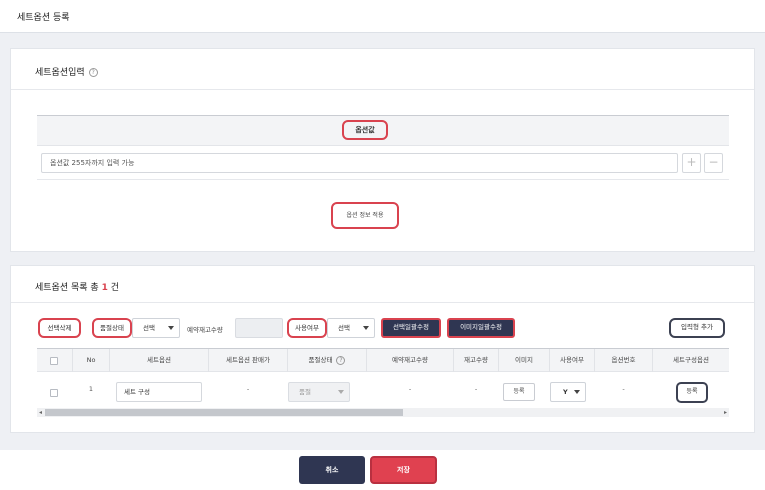  I want to click on bulk-edit-image-button: 이미지일괄수정, so click(481, 328).